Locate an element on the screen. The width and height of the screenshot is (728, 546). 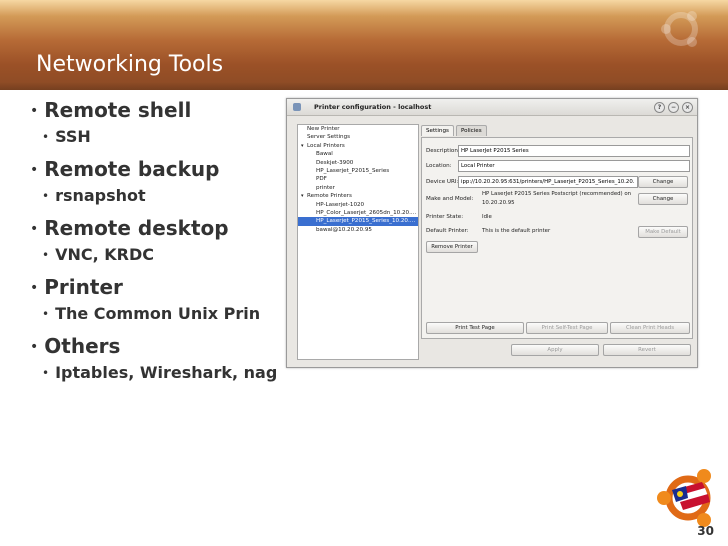
printer-state-label: Printer State: is located at coordinates (445, 217).